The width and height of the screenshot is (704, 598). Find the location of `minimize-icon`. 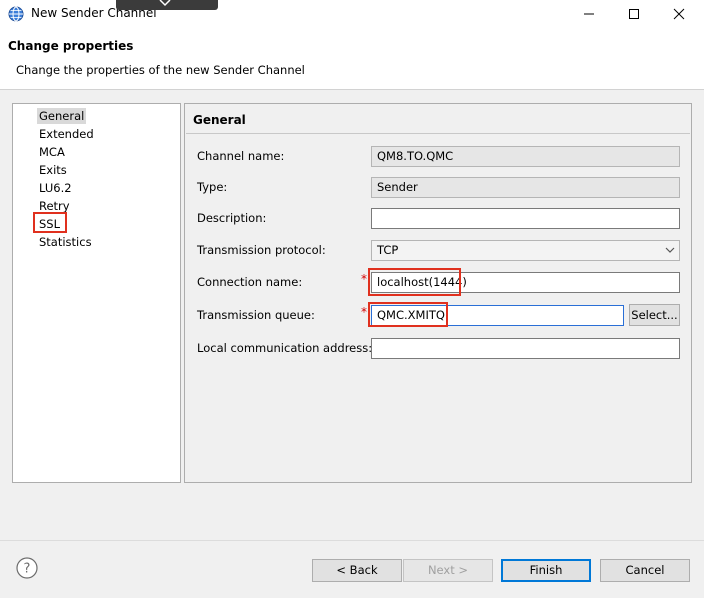

minimize-icon is located at coordinates (589, 14).